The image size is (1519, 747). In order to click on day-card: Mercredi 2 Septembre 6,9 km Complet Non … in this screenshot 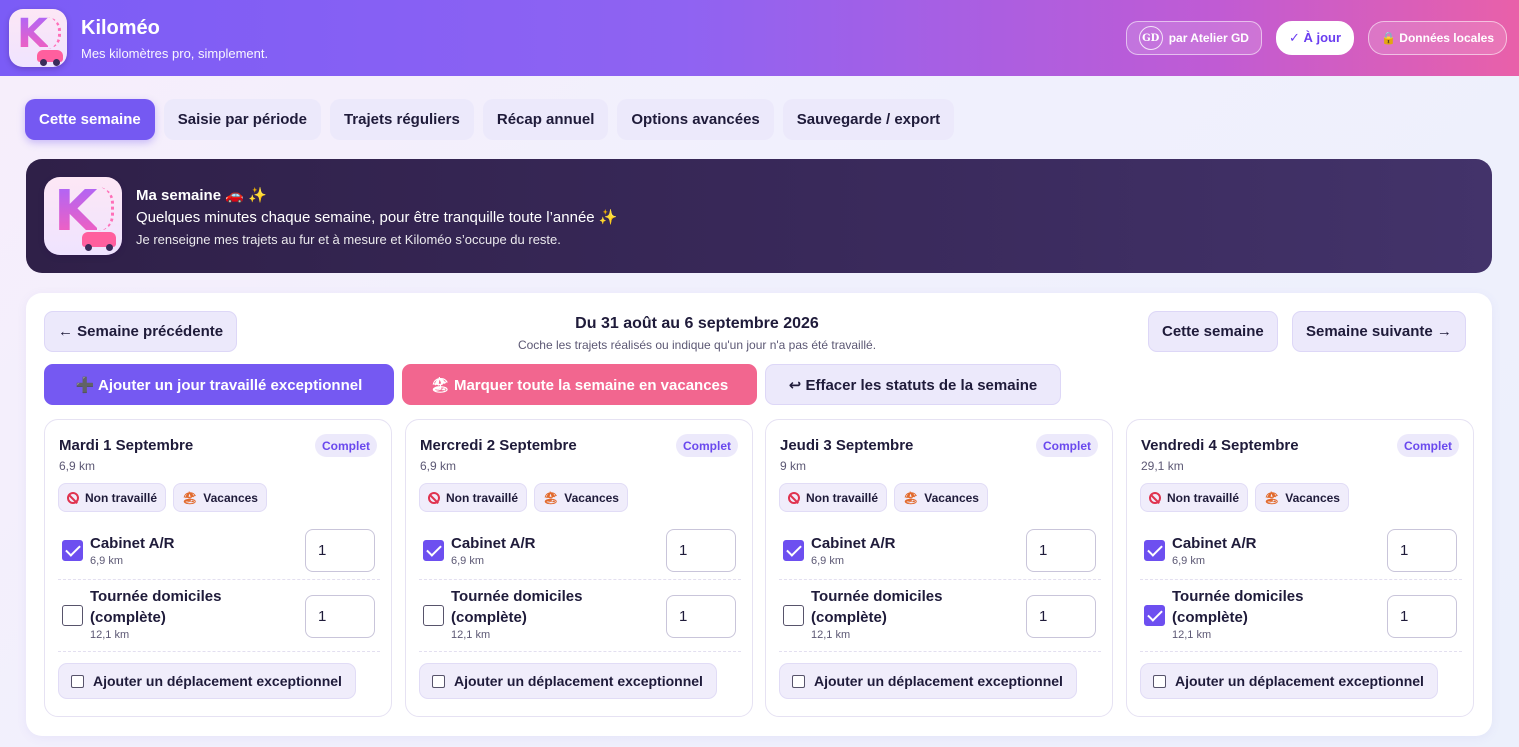, I will do `click(579, 568)`.